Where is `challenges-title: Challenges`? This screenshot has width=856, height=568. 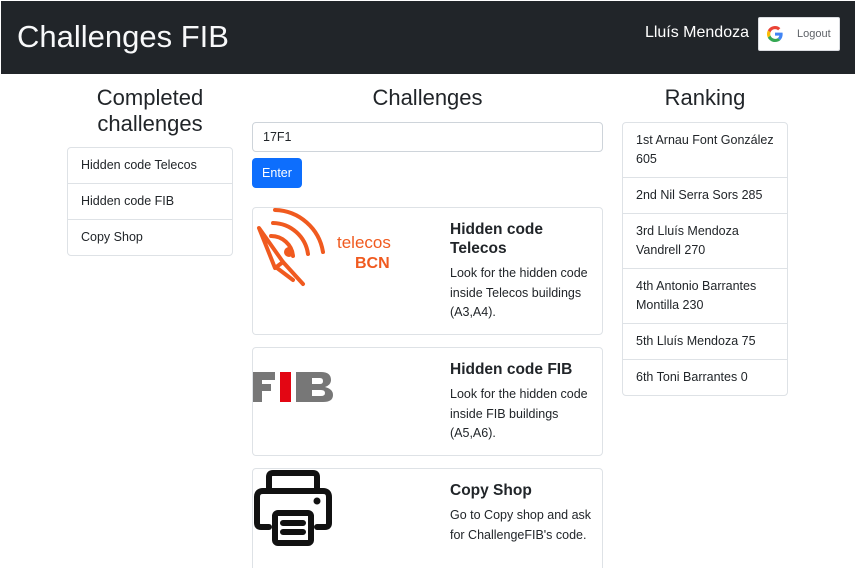
challenges-title: Challenges is located at coordinates (427, 97).